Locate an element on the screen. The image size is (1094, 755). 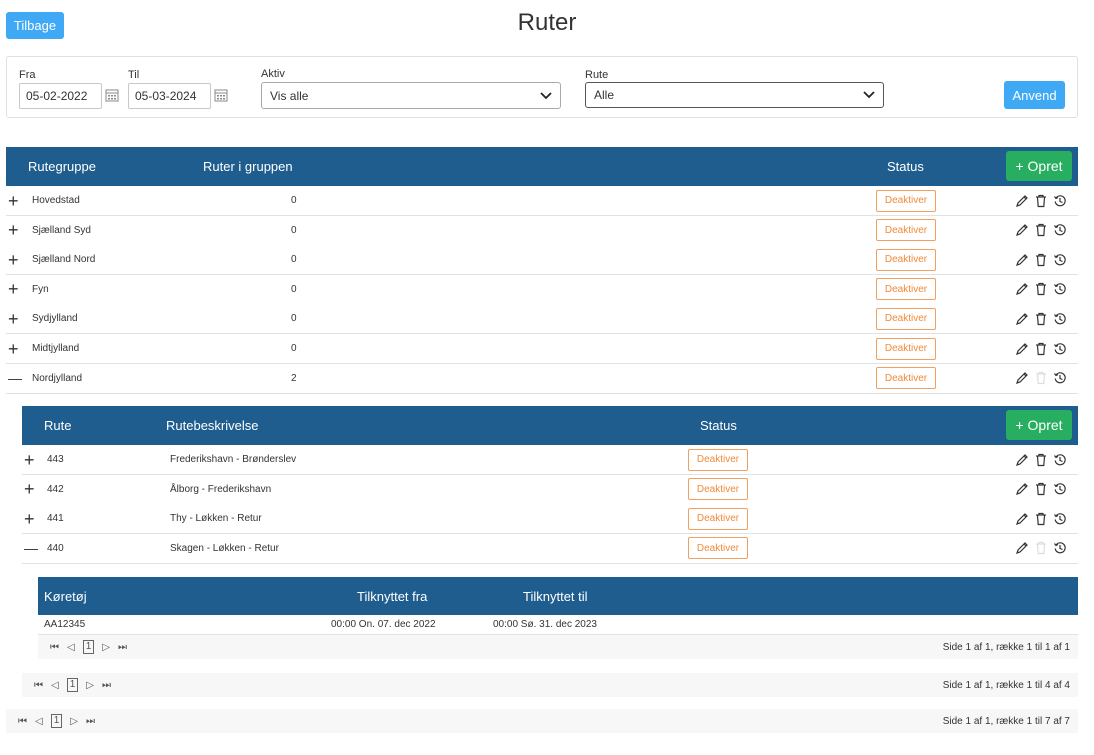
from-date-input: 05-02-2022 is located at coordinates (60, 96).